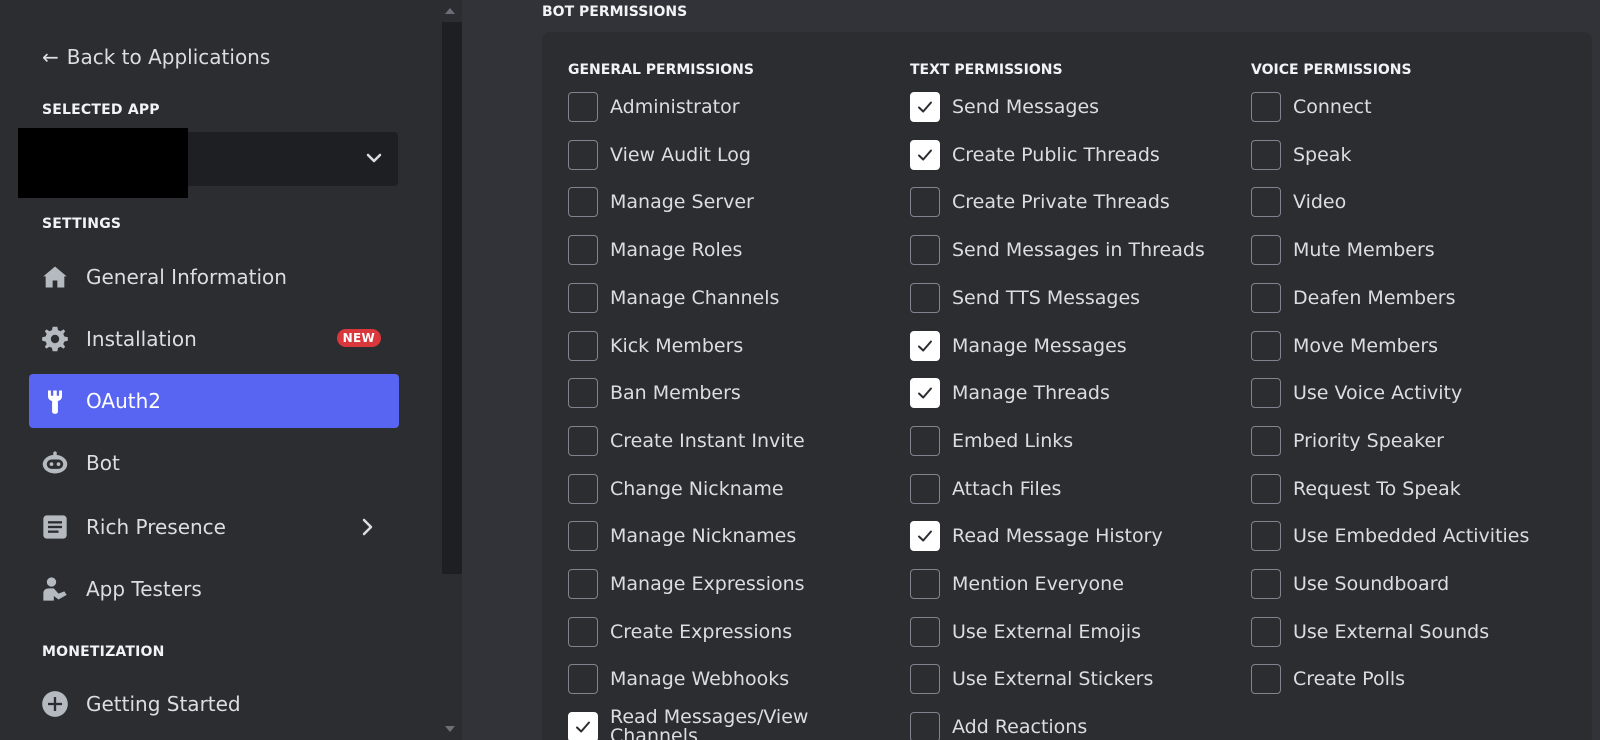 This screenshot has width=1600, height=740. What do you see at coordinates (676, 489) in the screenshot?
I see `permission-row: Change Nickname` at bounding box center [676, 489].